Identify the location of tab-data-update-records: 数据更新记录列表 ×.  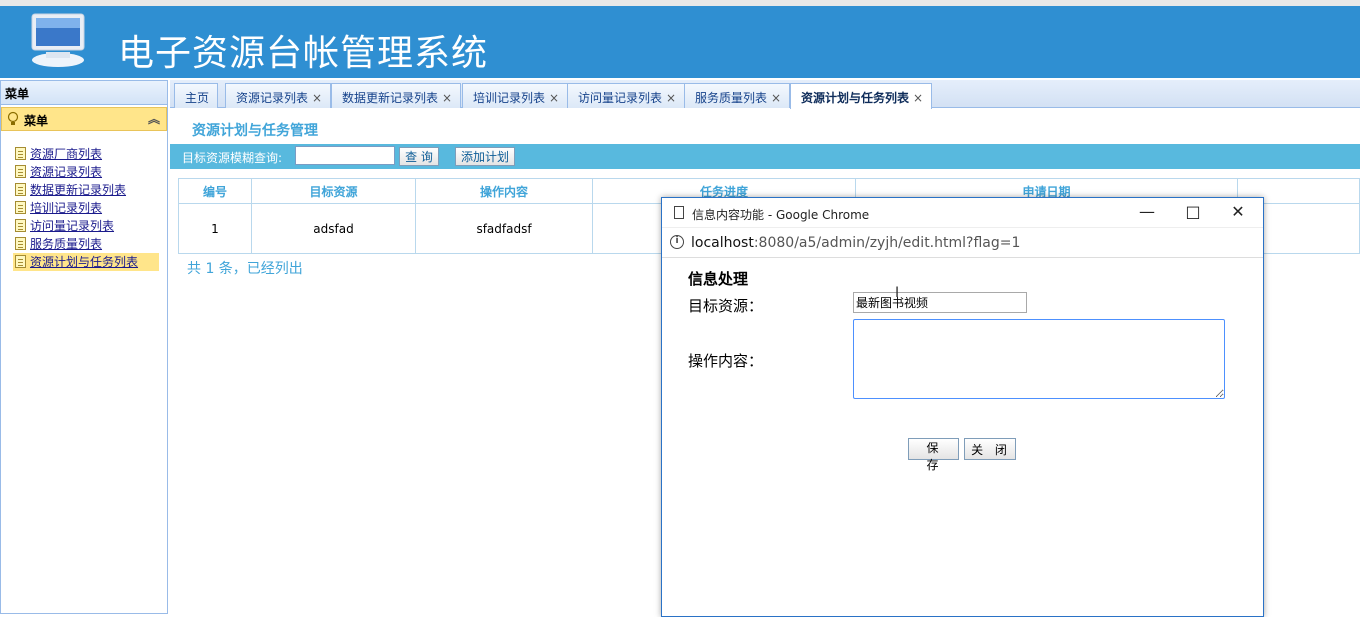
(396, 95).